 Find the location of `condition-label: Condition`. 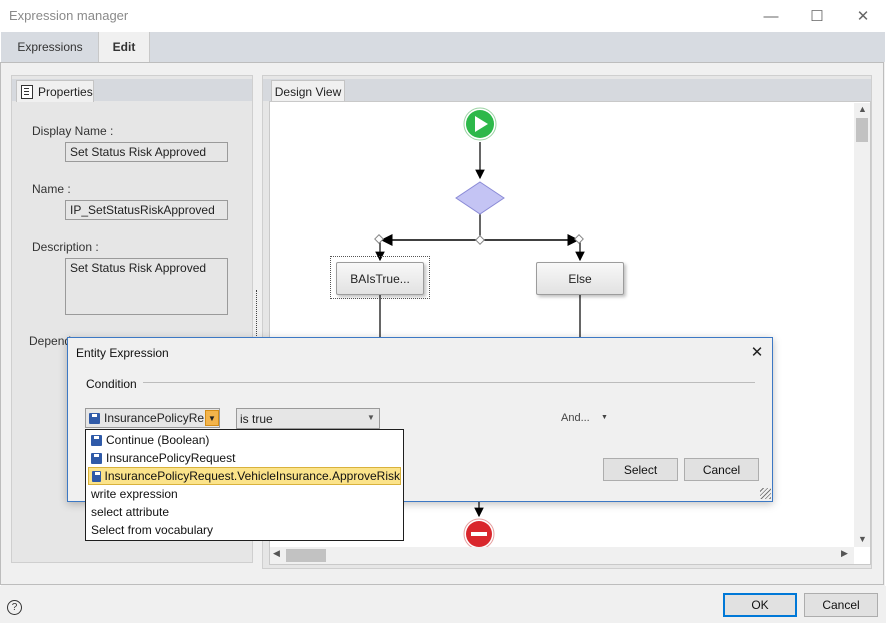

condition-label: Condition is located at coordinates (111, 384).